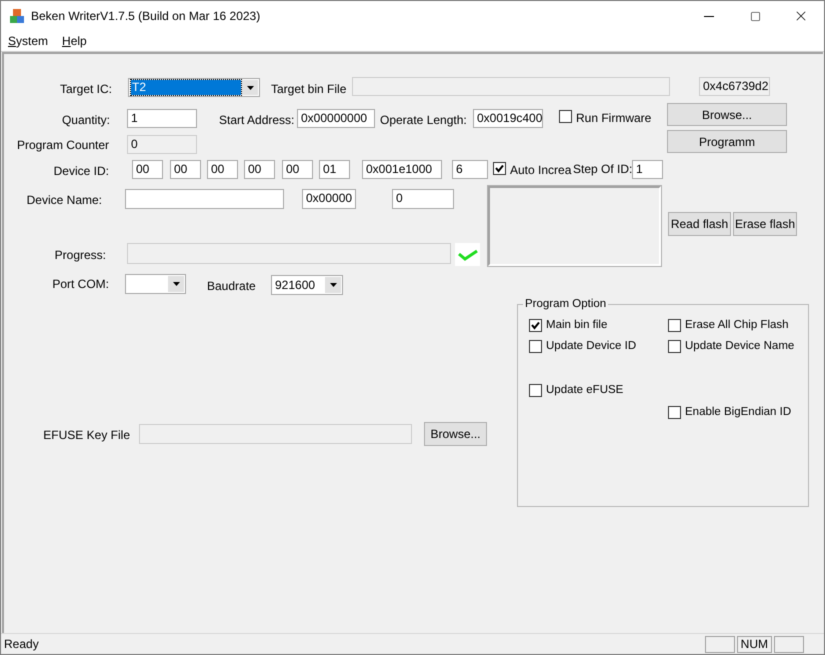  I want to click on device-id-hex-field: 0x001e1000, so click(402, 169).